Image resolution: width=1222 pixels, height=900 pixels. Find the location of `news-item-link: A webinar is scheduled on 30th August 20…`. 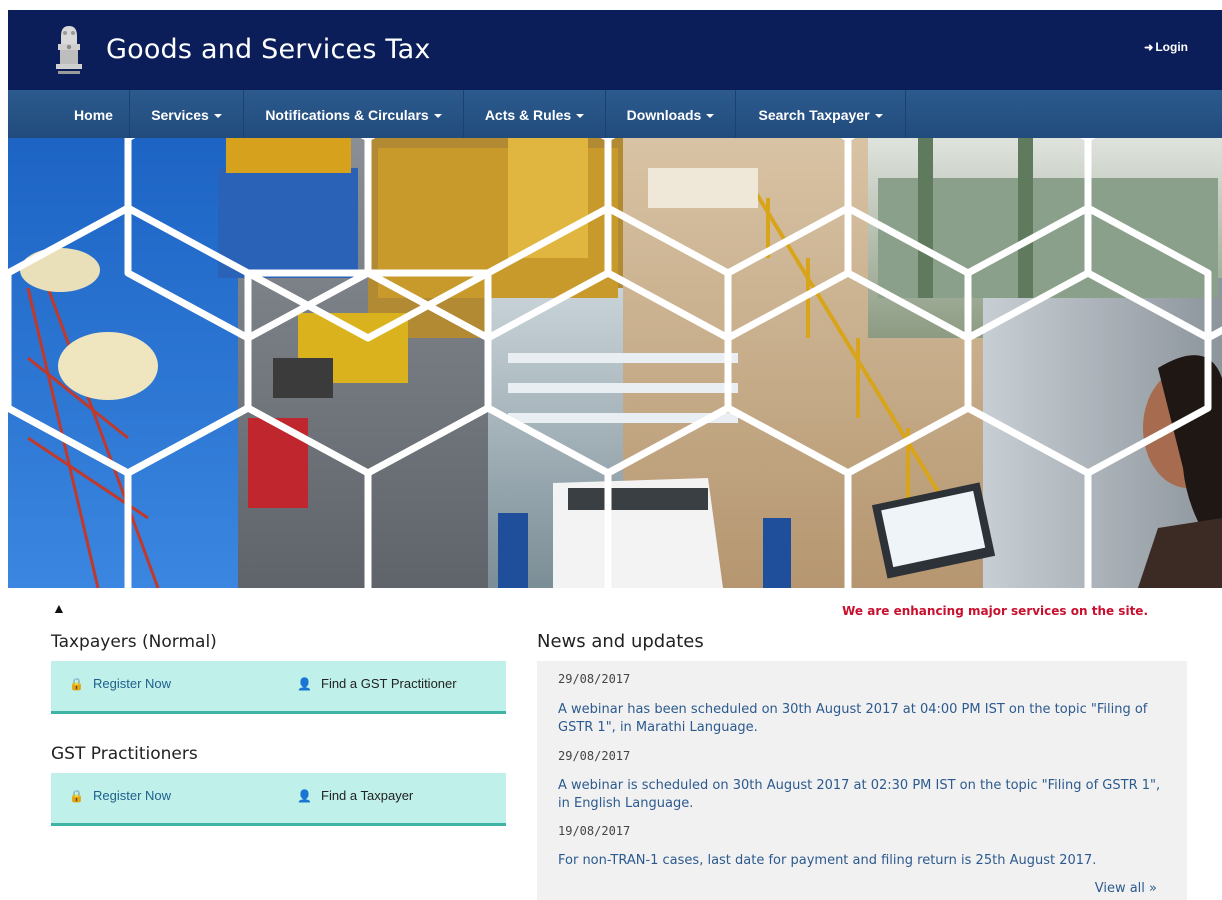

news-item-link: A webinar is scheduled on 30th August 20… is located at coordinates (863, 795).